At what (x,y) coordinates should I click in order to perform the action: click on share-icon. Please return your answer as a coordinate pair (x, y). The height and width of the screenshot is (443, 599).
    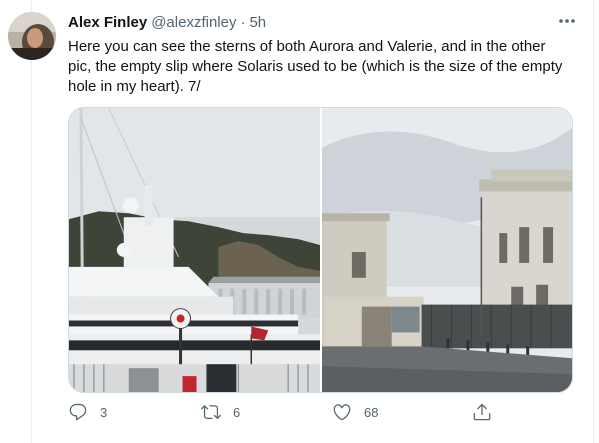
    Looking at the image, I should click on (482, 412).